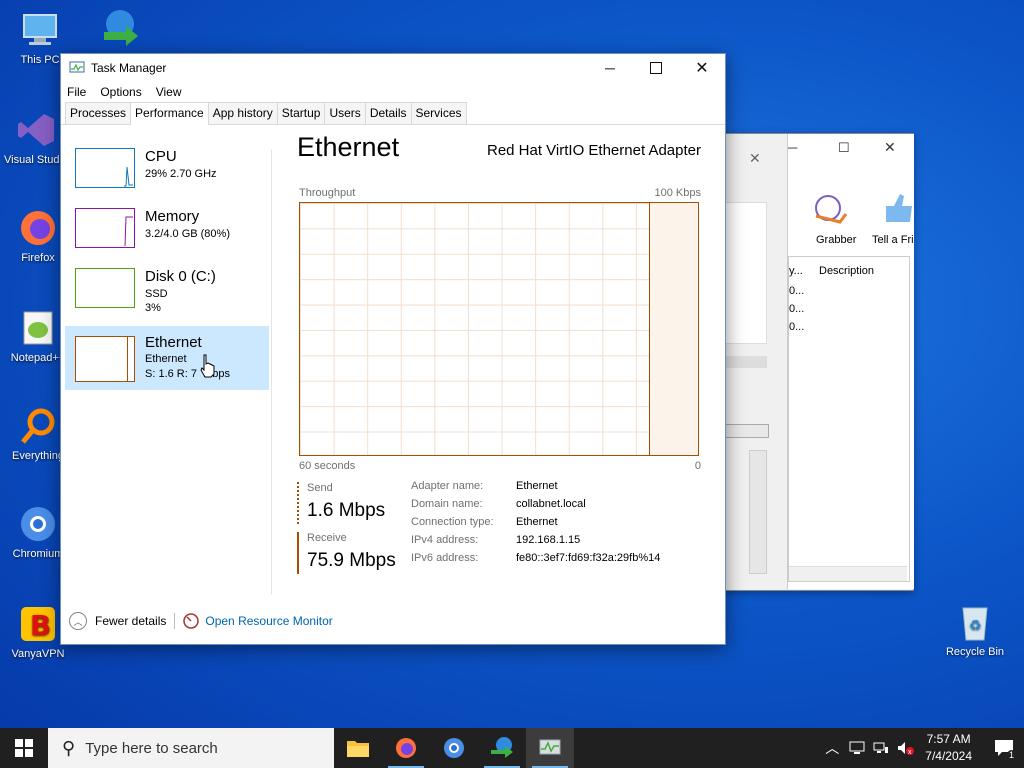  I want to click on property-row: Adapter name: Ethernet, so click(535, 489).